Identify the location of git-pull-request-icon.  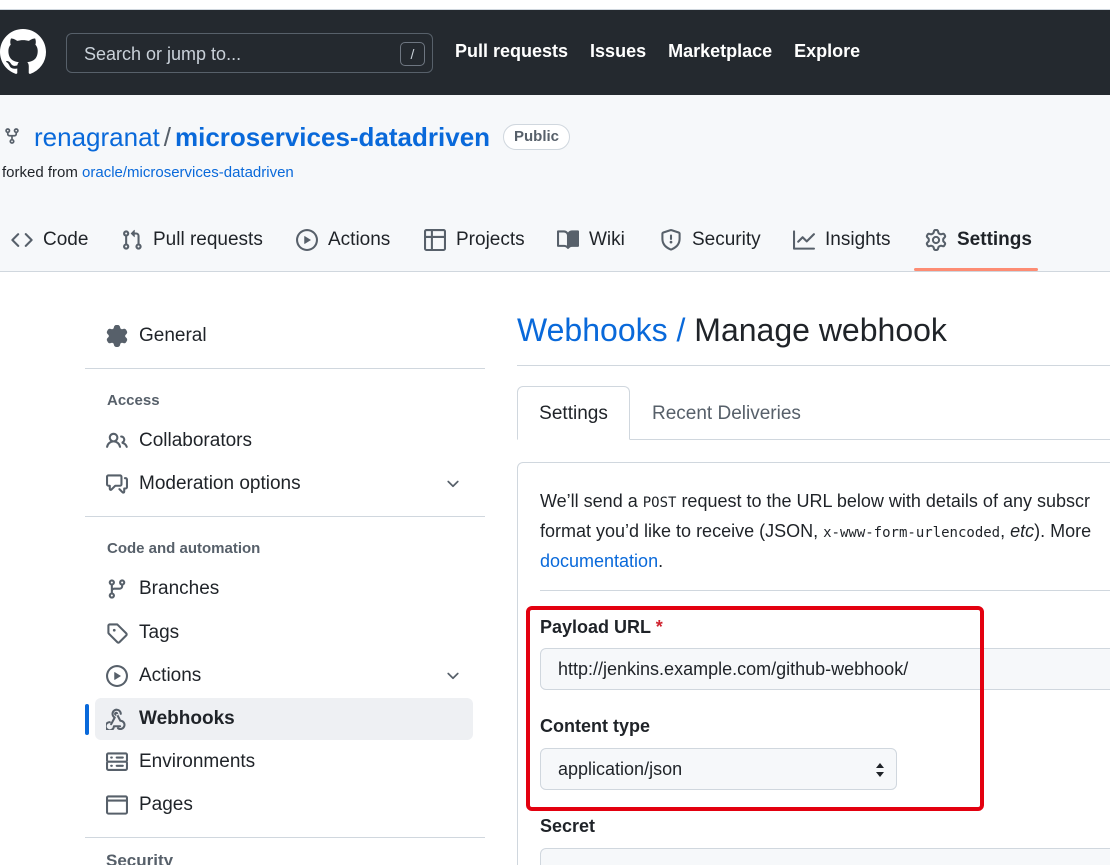
(132, 239).